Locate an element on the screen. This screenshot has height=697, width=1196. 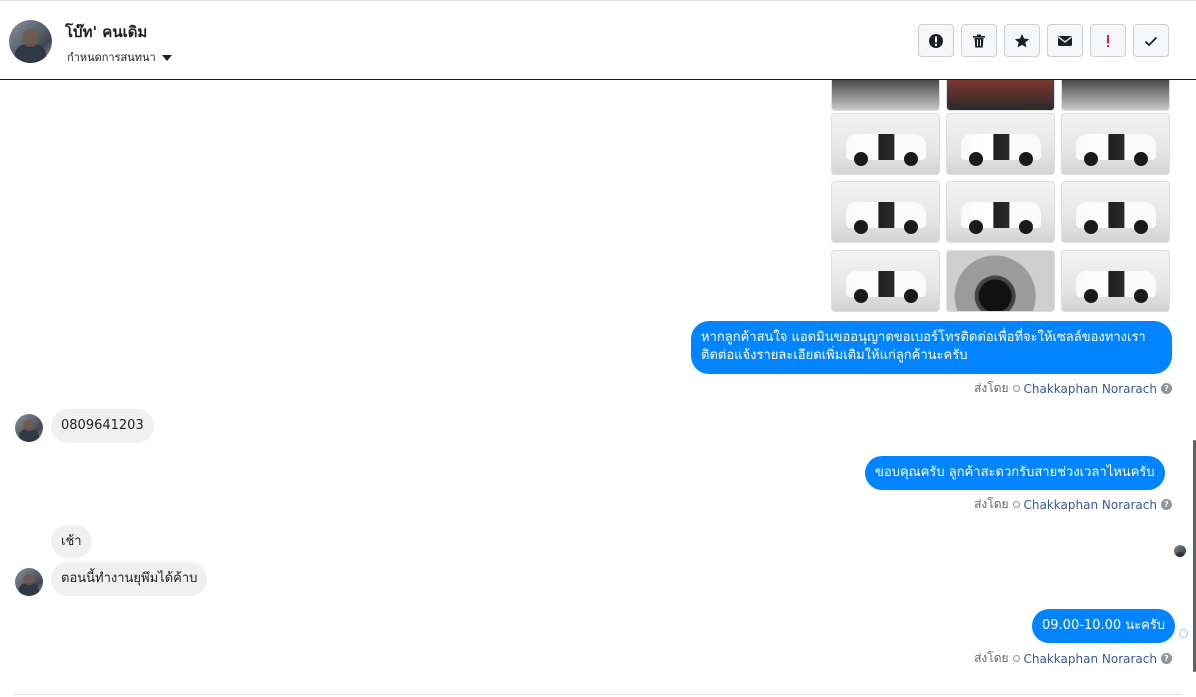
star-button is located at coordinates (1022, 40).